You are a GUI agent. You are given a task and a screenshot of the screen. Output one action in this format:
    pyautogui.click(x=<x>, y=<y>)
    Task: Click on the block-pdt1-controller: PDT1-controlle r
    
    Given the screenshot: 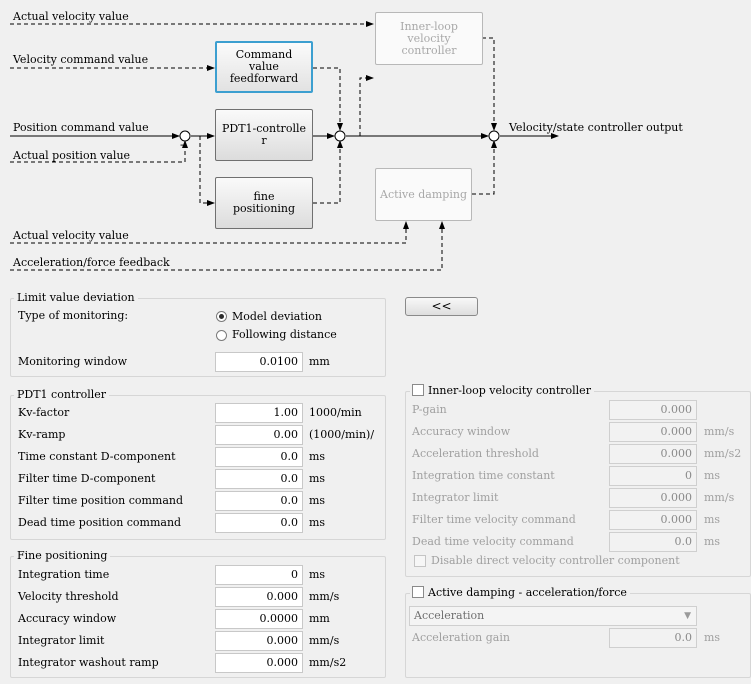 What is the action you would take?
    pyautogui.click(x=264, y=135)
    